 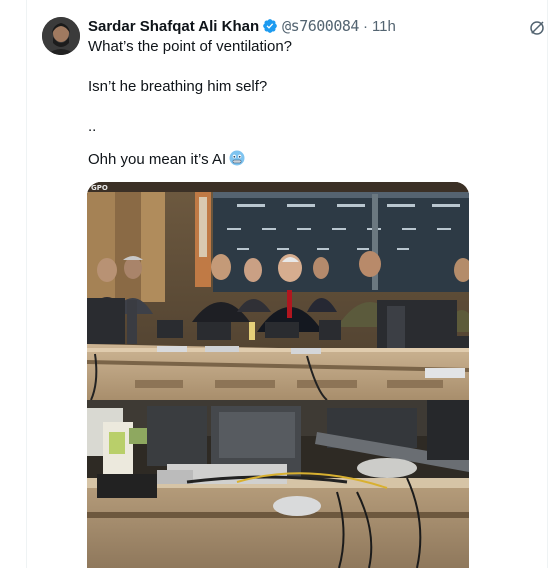 What do you see at coordinates (173, 26) in the screenshot?
I see `author-name: Sardar Shafqat Ali Khan` at bounding box center [173, 26].